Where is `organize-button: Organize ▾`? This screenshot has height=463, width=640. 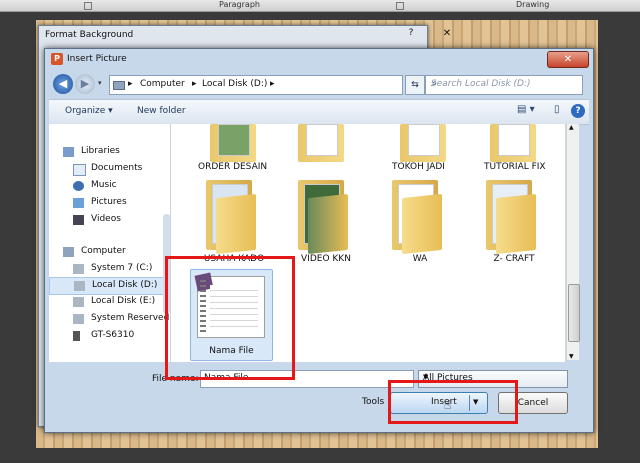
organize-button: Organize ▾ is located at coordinates (89, 111).